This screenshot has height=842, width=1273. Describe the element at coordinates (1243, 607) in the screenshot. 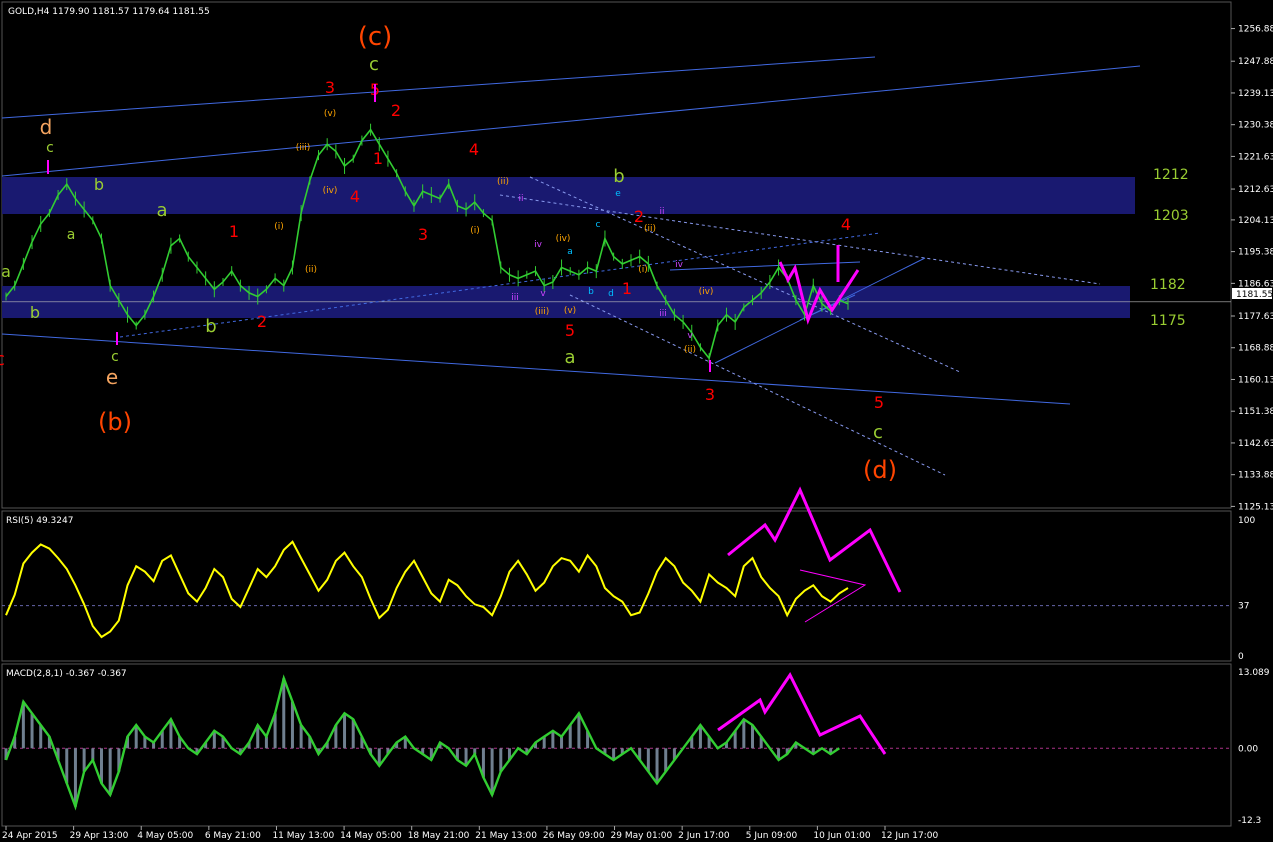

I see `rsi-tick-label: 37` at that location.